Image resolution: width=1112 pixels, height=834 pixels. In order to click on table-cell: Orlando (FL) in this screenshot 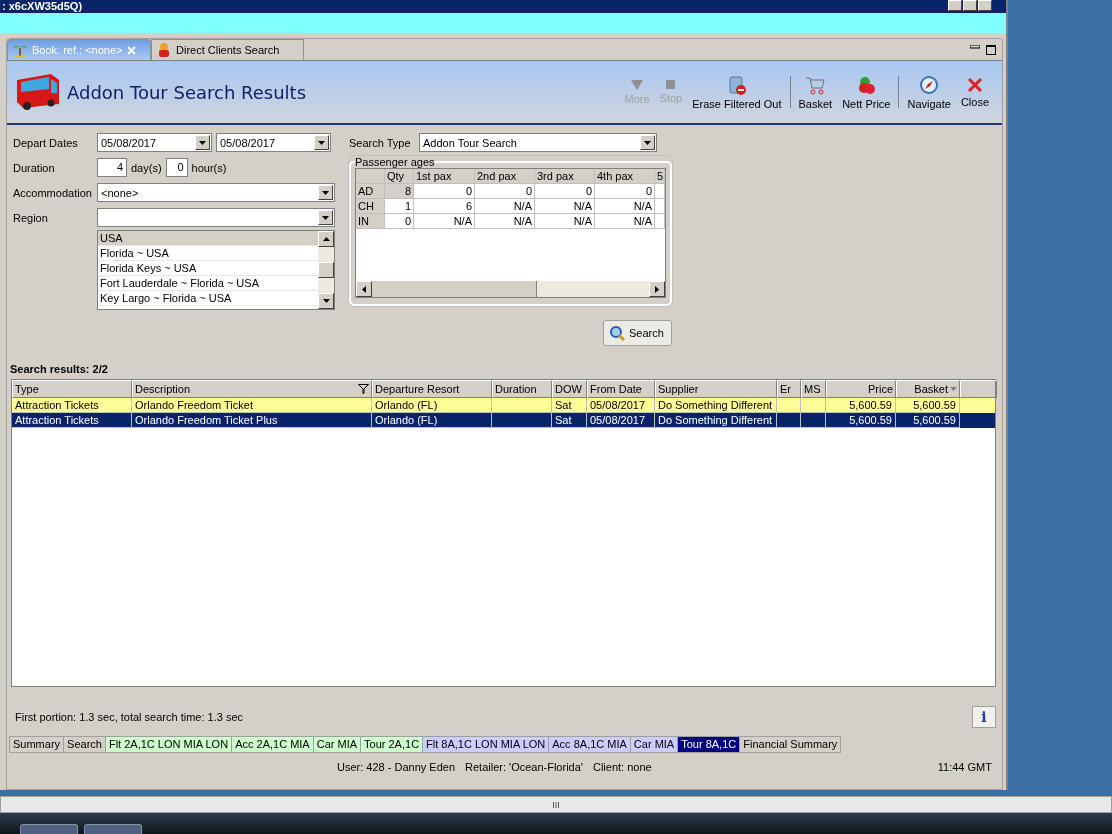, I will do `click(432, 420)`.